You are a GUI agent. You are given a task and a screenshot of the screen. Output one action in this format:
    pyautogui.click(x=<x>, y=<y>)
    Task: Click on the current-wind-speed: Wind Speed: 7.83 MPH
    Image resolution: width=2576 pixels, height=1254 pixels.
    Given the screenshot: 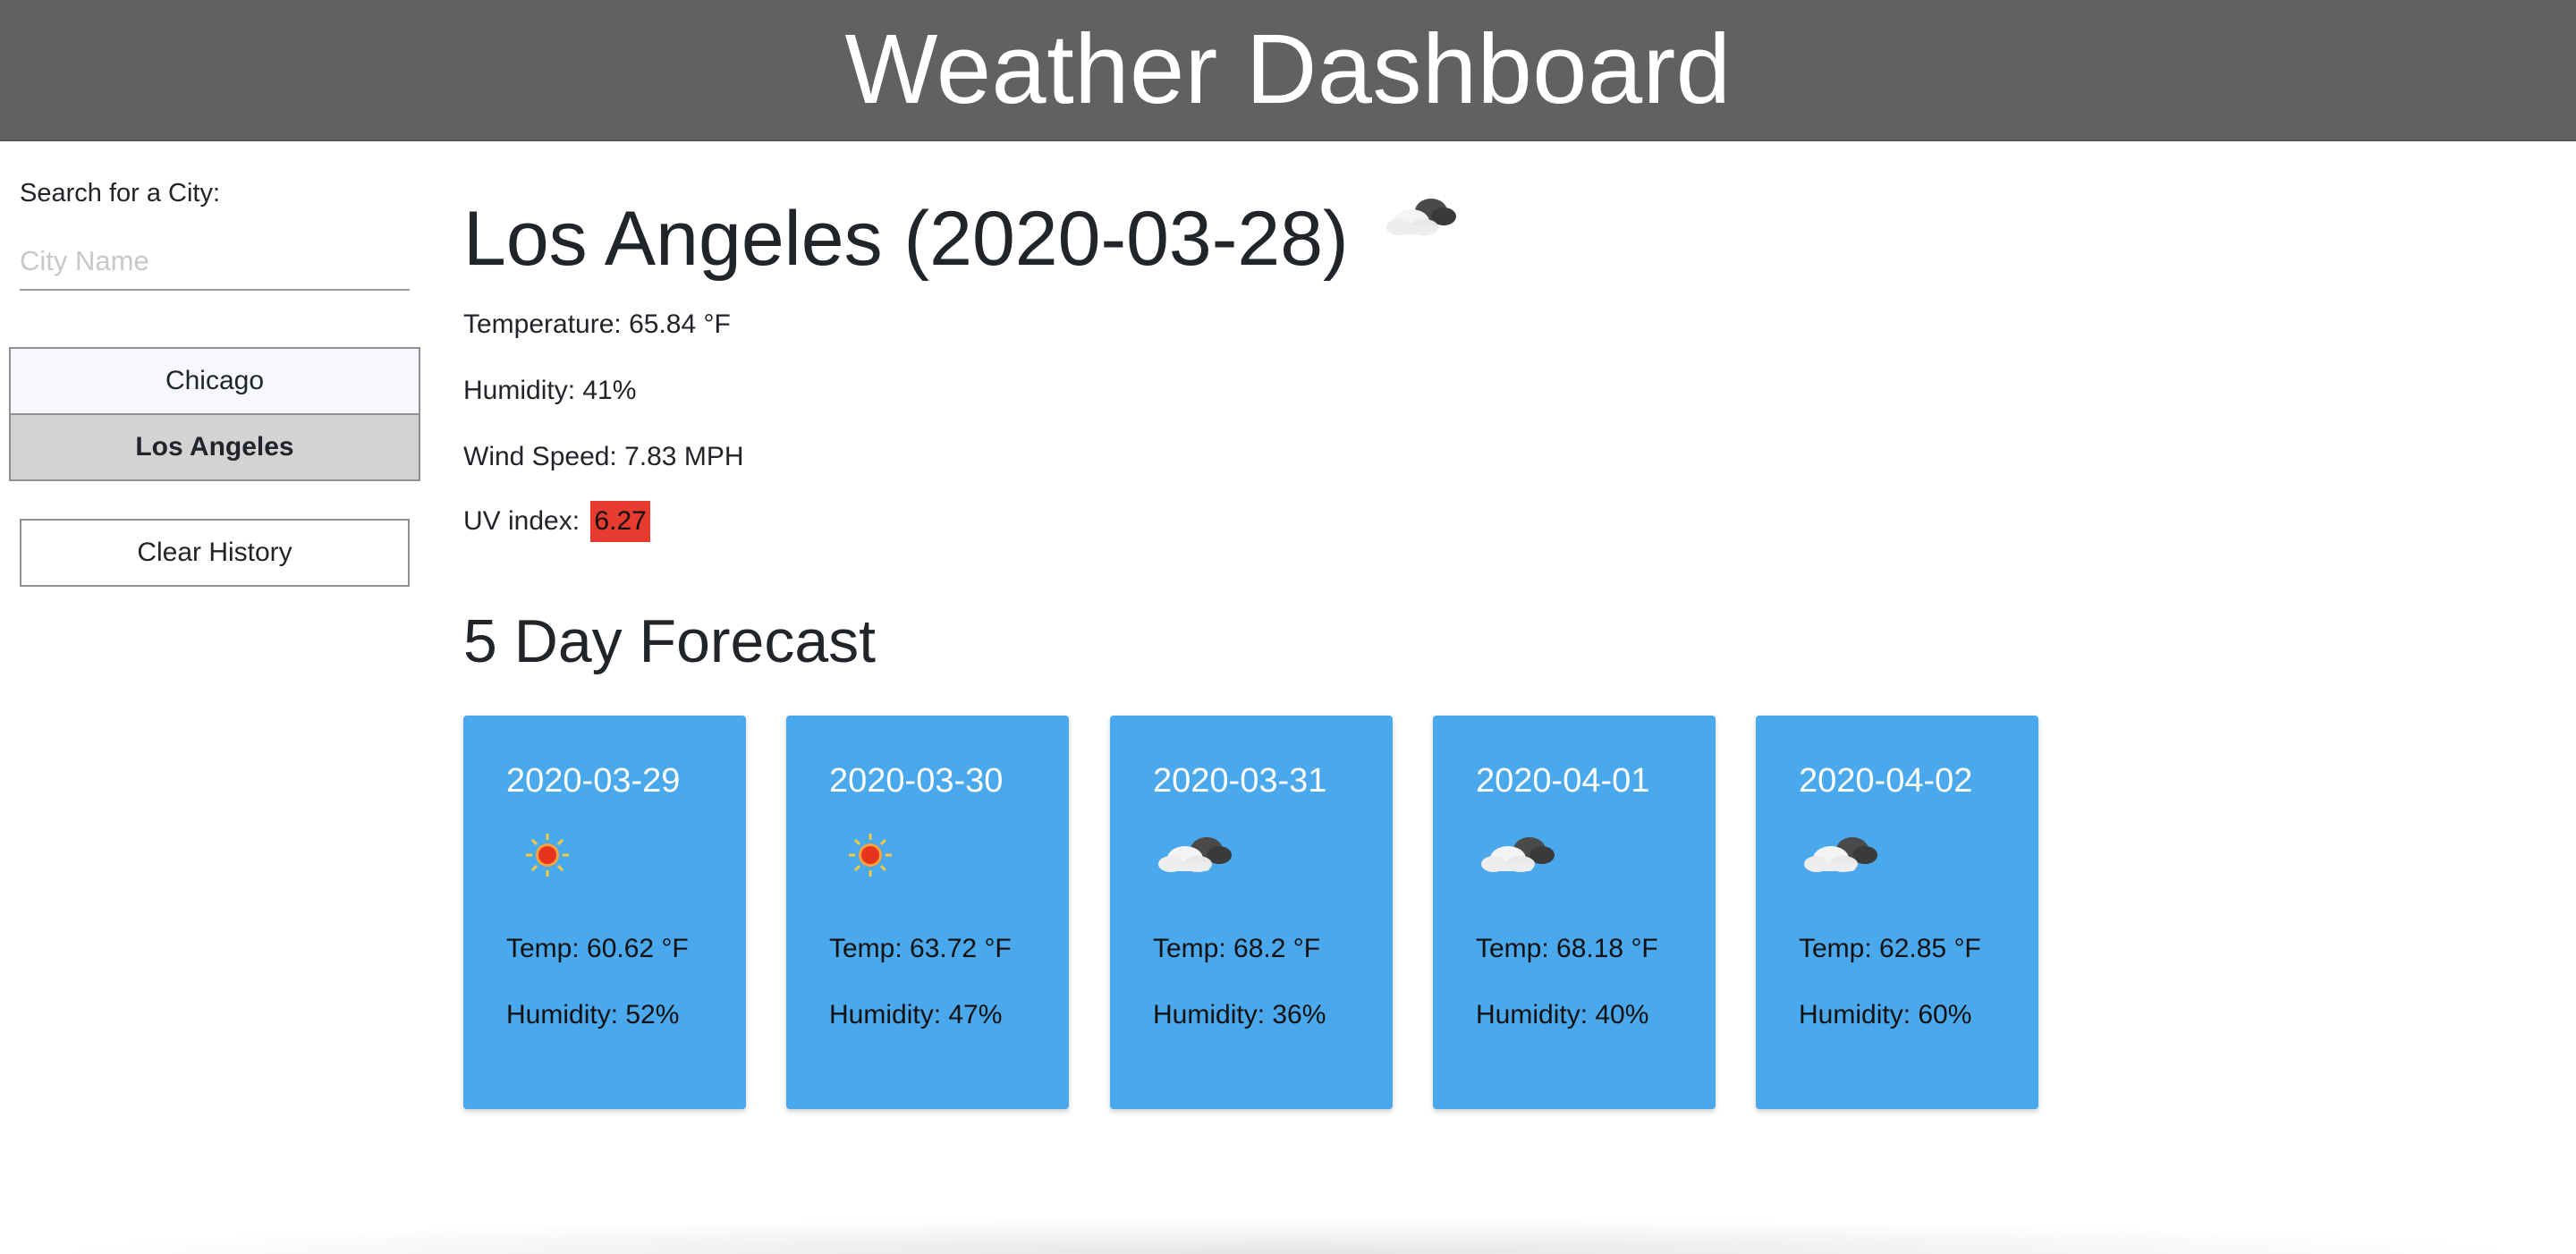 What is the action you would take?
    pyautogui.click(x=603, y=456)
    